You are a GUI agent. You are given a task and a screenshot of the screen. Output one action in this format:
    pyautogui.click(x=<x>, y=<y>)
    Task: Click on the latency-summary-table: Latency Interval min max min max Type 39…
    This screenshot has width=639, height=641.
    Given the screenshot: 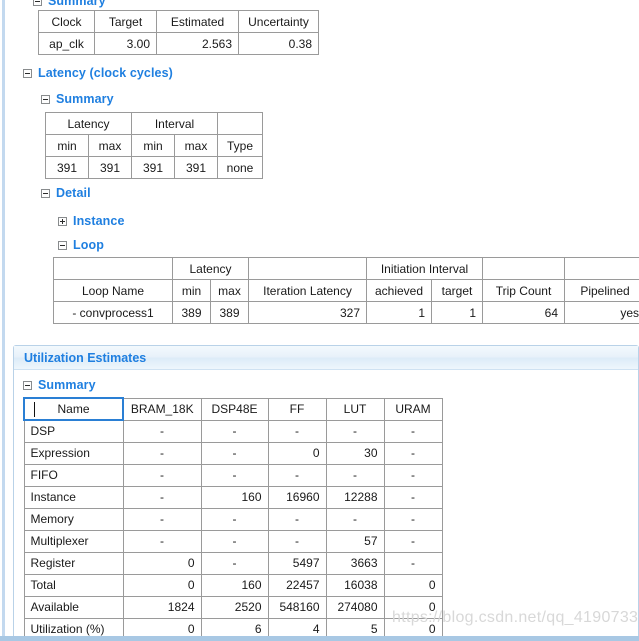 What is the action you would take?
    pyautogui.click(x=154, y=145)
    